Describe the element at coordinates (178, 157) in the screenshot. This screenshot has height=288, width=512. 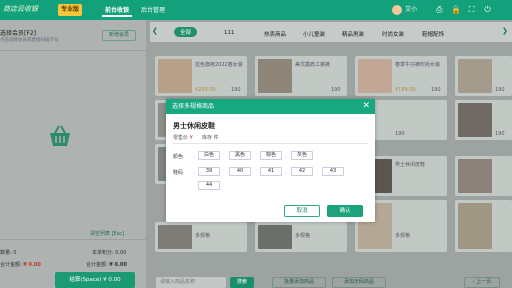
I see `color-label: 颜色` at that location.